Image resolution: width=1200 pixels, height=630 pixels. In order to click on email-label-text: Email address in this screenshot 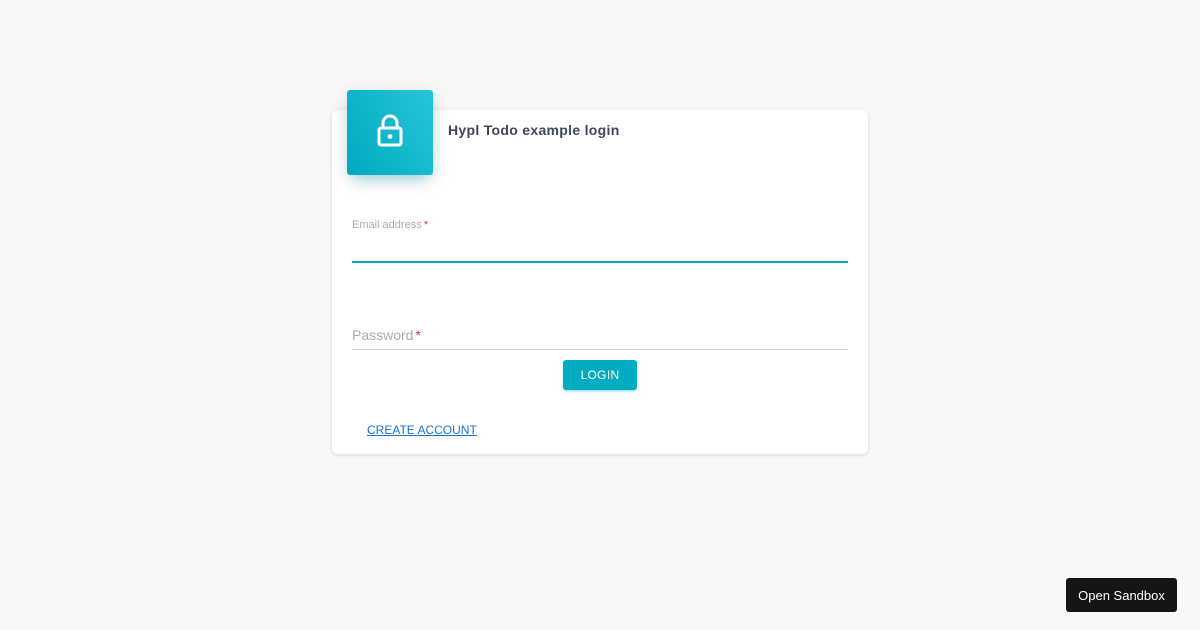, I will do `click(387, 225)`.